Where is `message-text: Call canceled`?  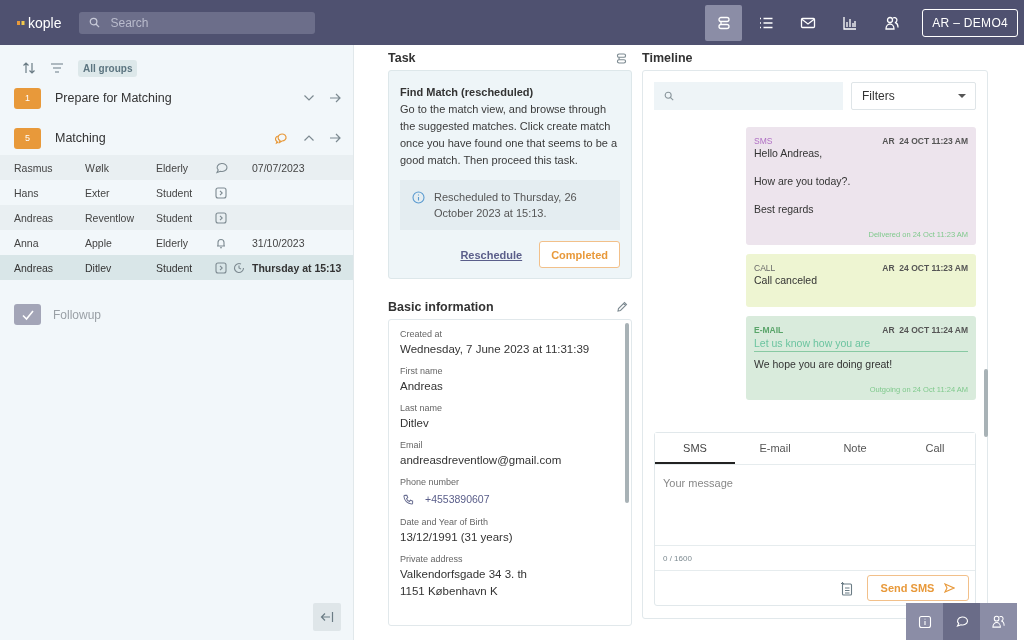
message-text: Call canceled is located at coordinates (786, 280).